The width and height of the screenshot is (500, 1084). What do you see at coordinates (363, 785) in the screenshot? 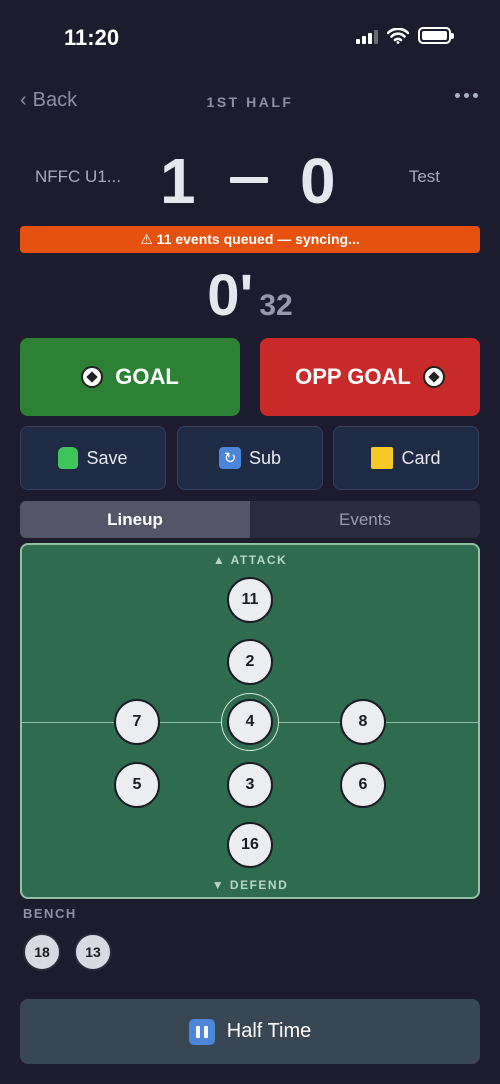
I see `player-chip: 6` at bounding box center [363, 785].